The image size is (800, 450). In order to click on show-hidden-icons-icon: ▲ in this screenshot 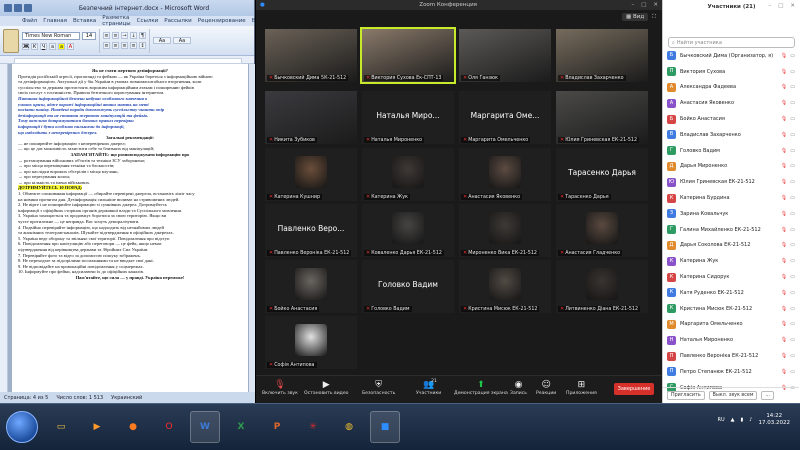, I will do `click(733, 420)`.